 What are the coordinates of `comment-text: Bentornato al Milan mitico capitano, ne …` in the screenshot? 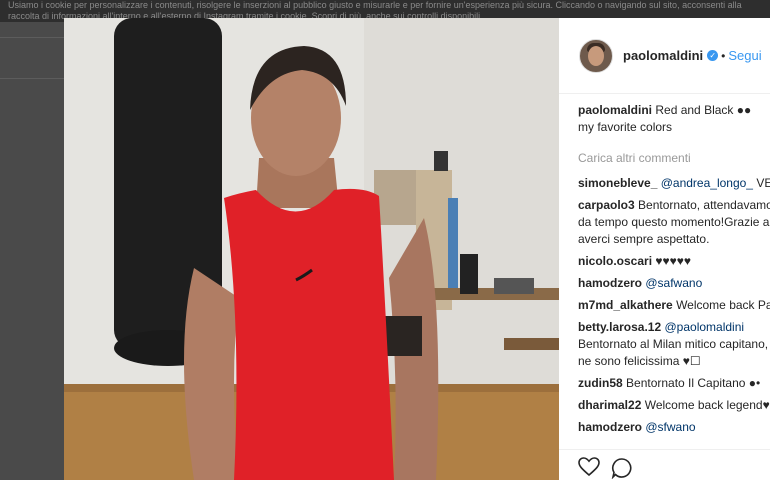 It's located at (673, 352).